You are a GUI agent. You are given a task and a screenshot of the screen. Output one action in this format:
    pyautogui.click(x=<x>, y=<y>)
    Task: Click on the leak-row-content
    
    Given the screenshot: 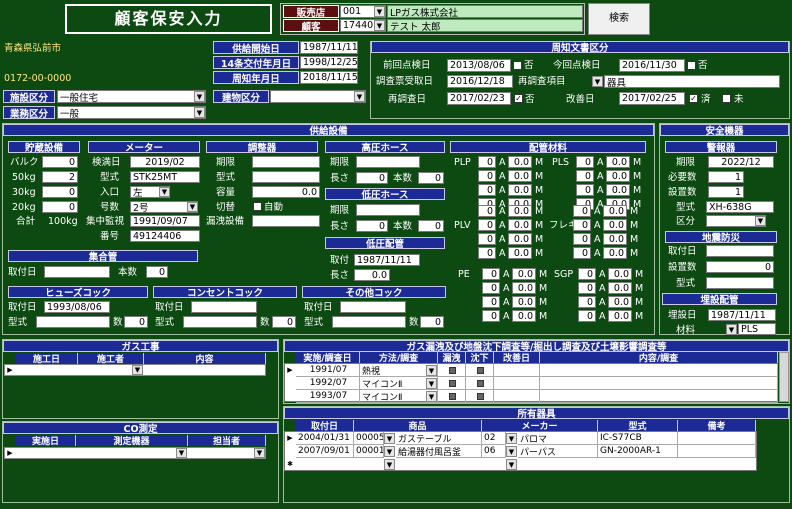 What is the action you would take?
    pyautogui.click(x=659, y=396)
    